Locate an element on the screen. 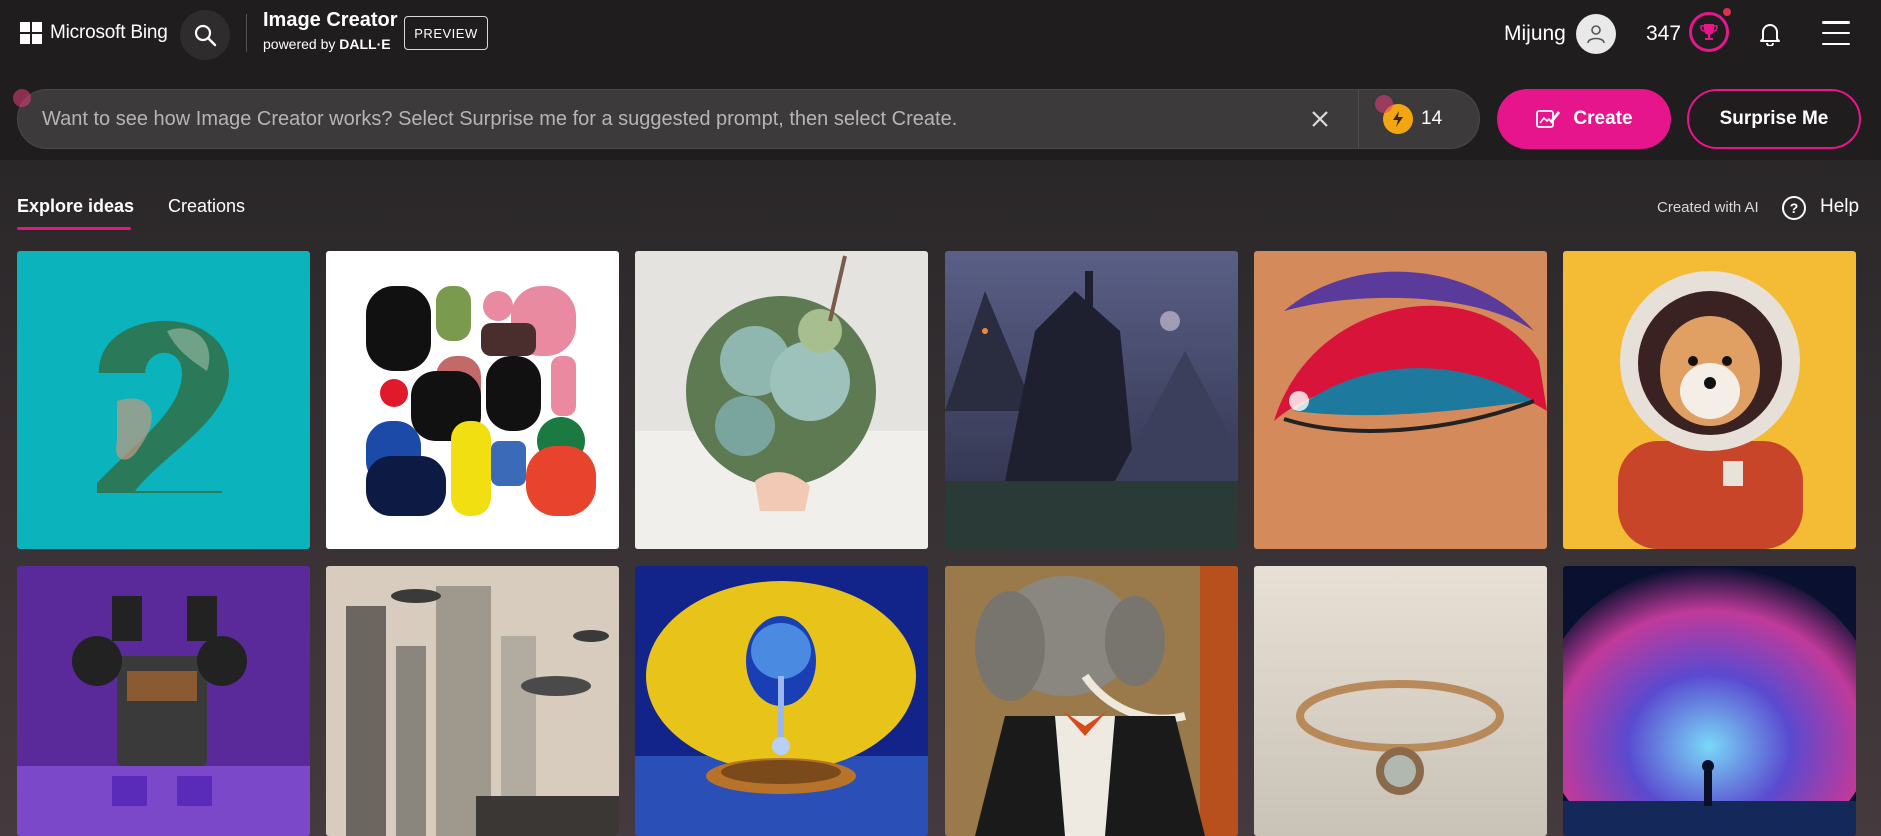  lightning-icon is located at coordinates (1398, 119).